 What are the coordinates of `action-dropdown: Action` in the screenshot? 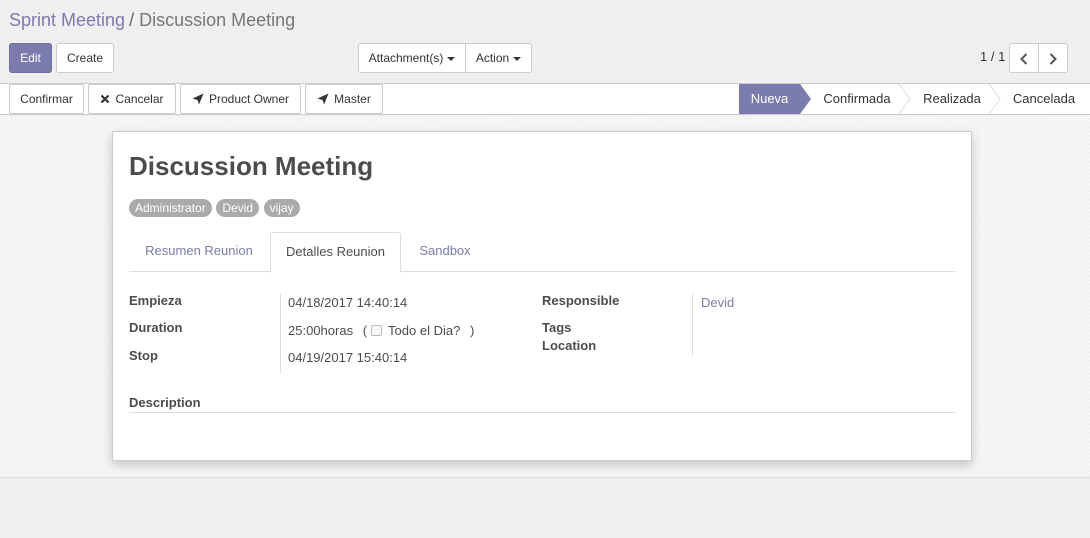 It's located at (498, 58).